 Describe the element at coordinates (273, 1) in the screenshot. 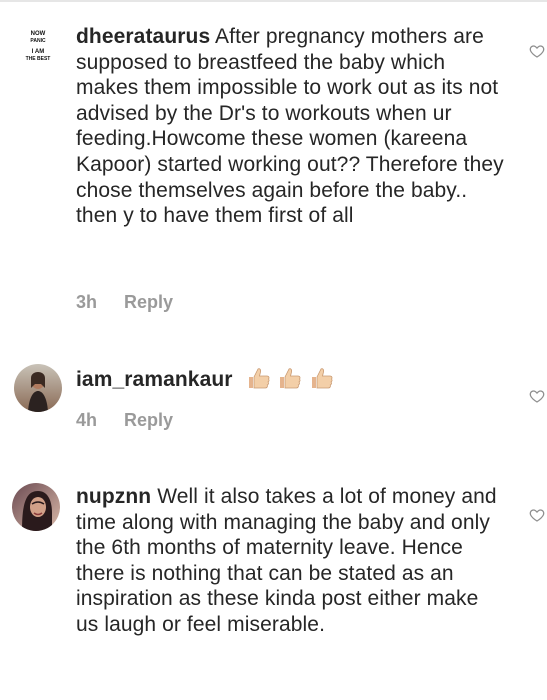

I see `top-divider` at that location.